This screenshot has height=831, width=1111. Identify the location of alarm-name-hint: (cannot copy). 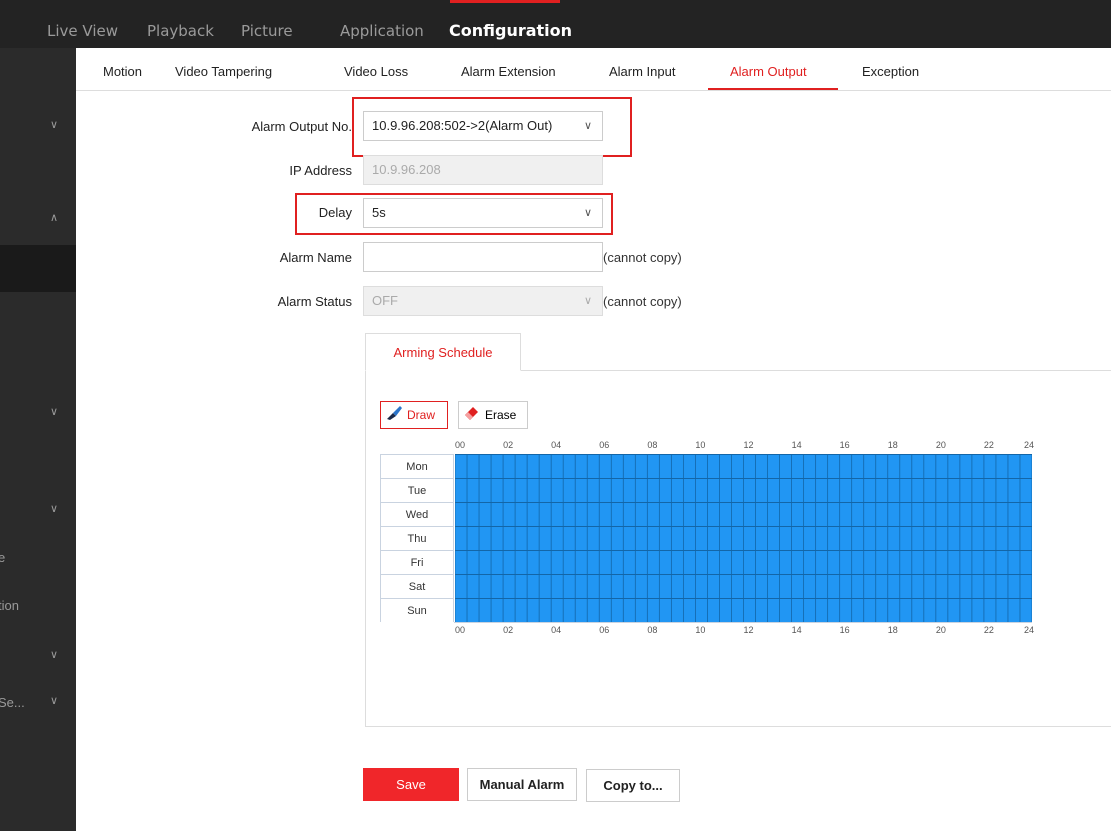
(642, 257).